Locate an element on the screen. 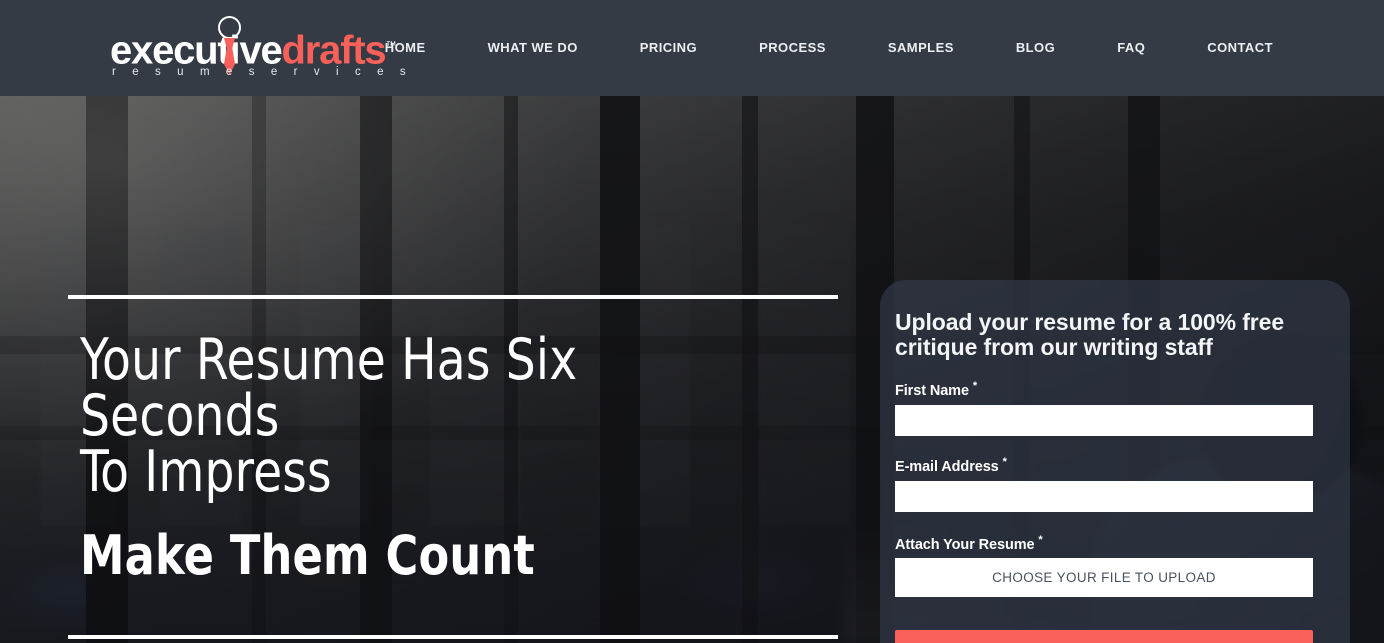  hero-subheadline: Make Them Count is located at coordinates (307, 555).